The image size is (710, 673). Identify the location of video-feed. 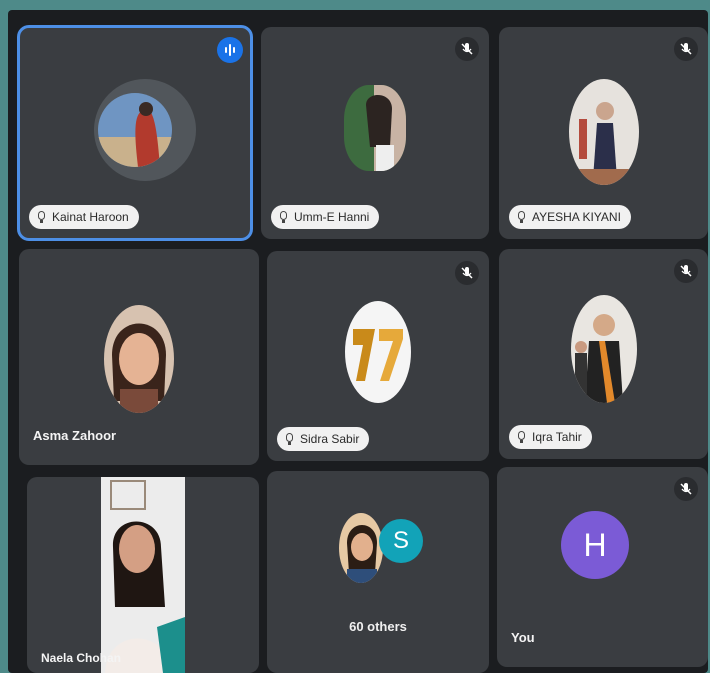
(143, 575).